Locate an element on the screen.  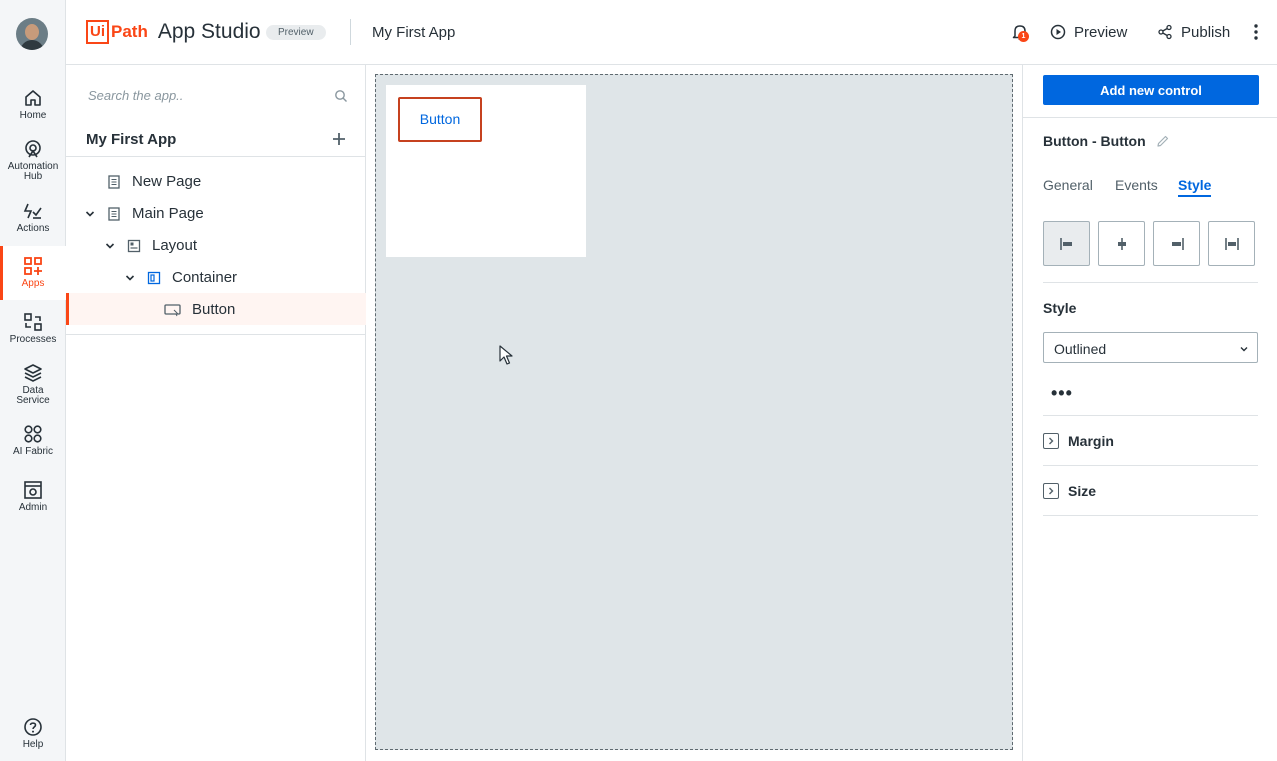
logo-path-text: Path is located at coordinates (129, 31).